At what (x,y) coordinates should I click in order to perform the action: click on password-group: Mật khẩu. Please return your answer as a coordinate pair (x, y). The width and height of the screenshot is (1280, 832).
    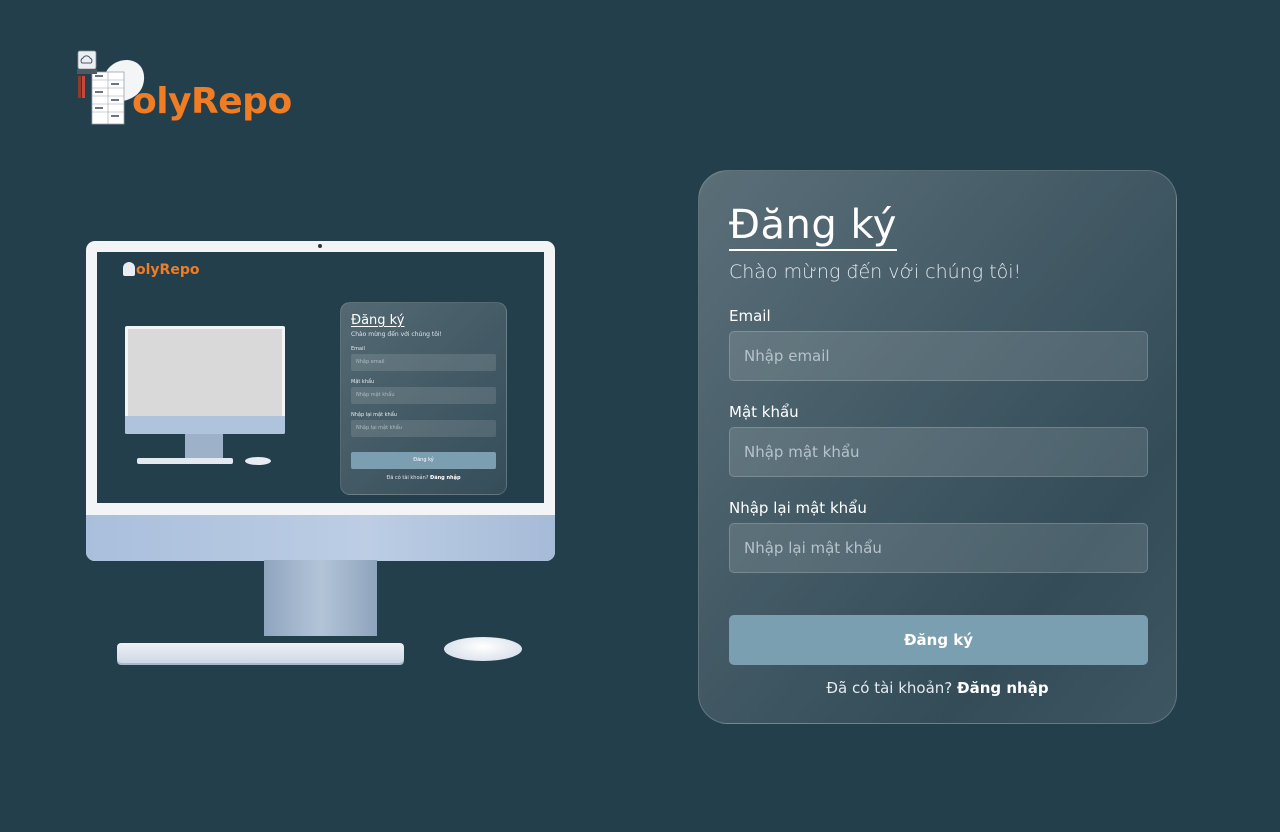
    Looking at the image, I should click on (938, 440).